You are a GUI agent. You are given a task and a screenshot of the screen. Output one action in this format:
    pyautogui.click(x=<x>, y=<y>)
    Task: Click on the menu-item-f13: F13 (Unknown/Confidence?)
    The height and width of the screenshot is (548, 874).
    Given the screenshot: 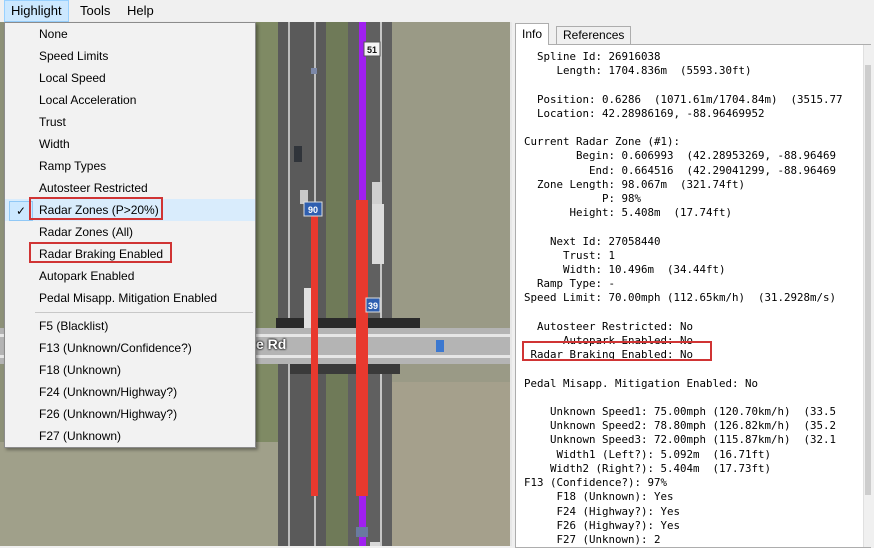 What is the action you would take?
    pyautogui.click(x=130, y=348)
    